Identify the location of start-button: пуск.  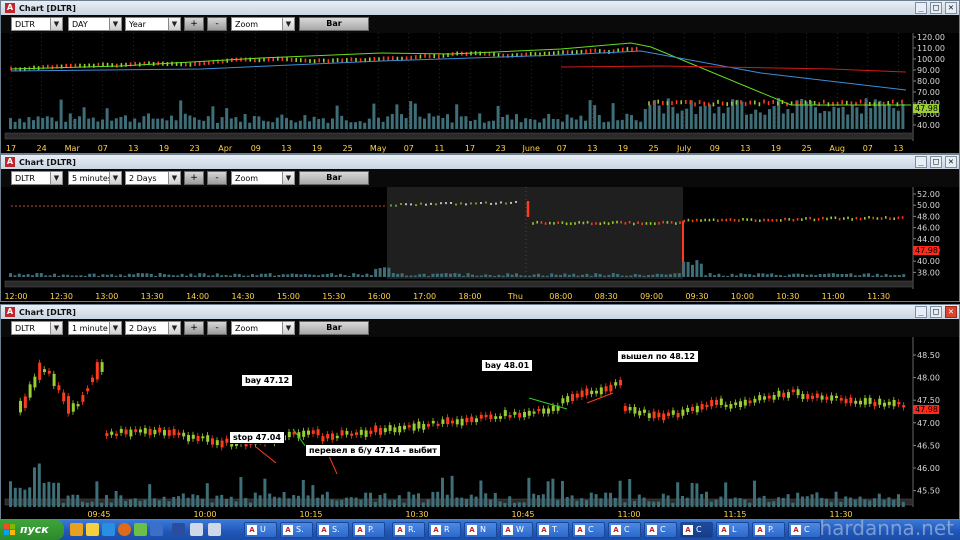
(32, 530).